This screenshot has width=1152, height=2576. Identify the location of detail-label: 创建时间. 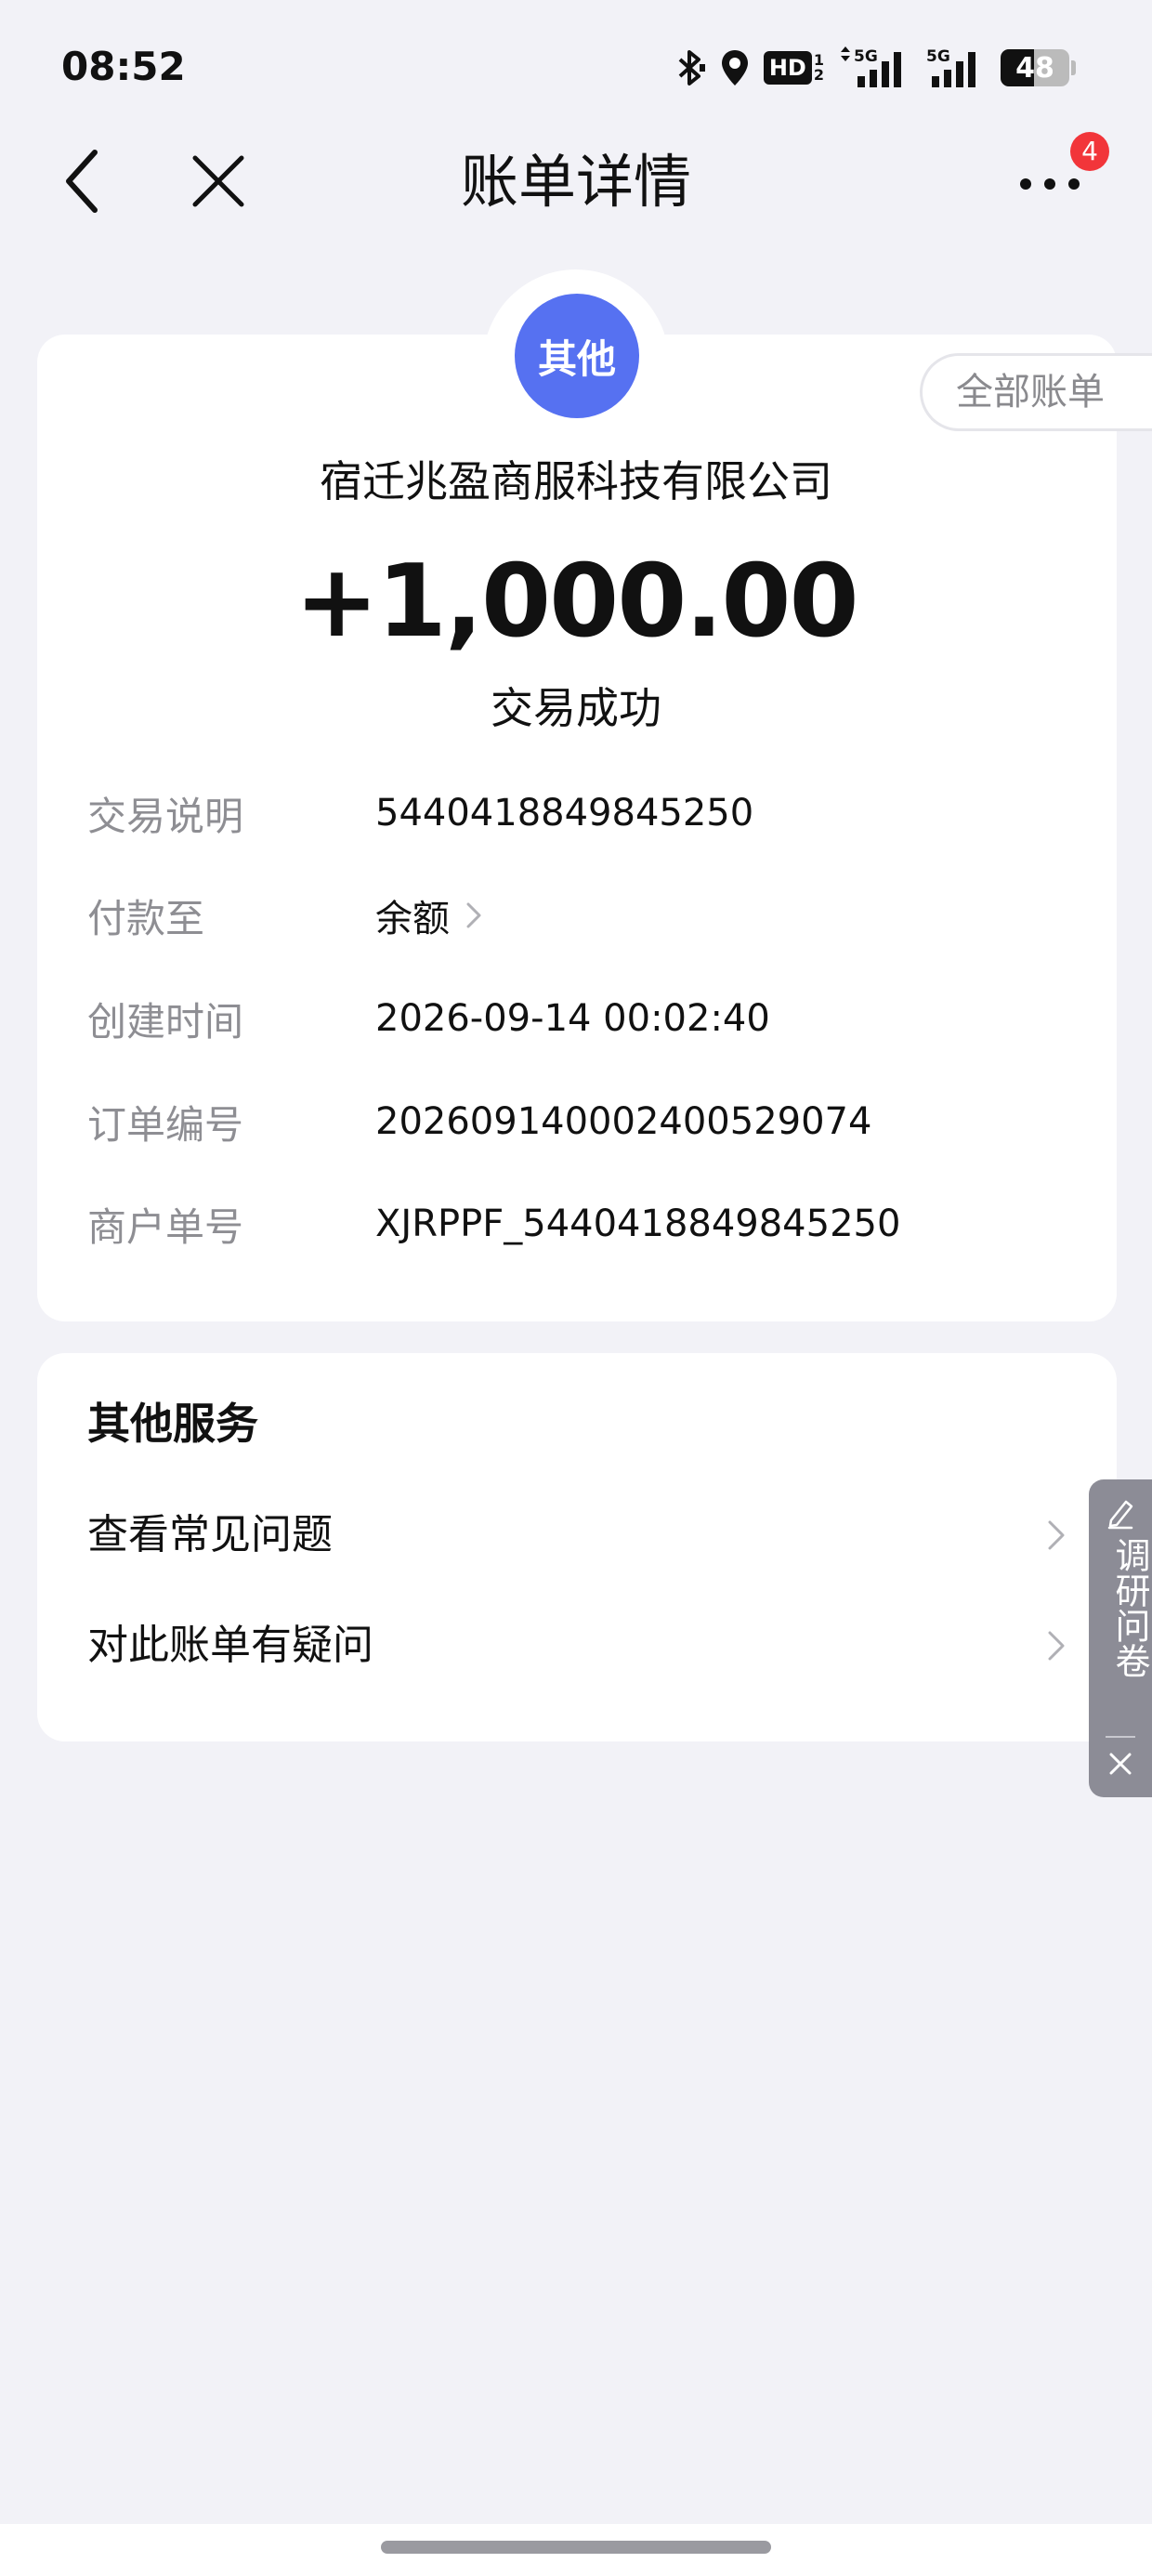
(165, 1021).